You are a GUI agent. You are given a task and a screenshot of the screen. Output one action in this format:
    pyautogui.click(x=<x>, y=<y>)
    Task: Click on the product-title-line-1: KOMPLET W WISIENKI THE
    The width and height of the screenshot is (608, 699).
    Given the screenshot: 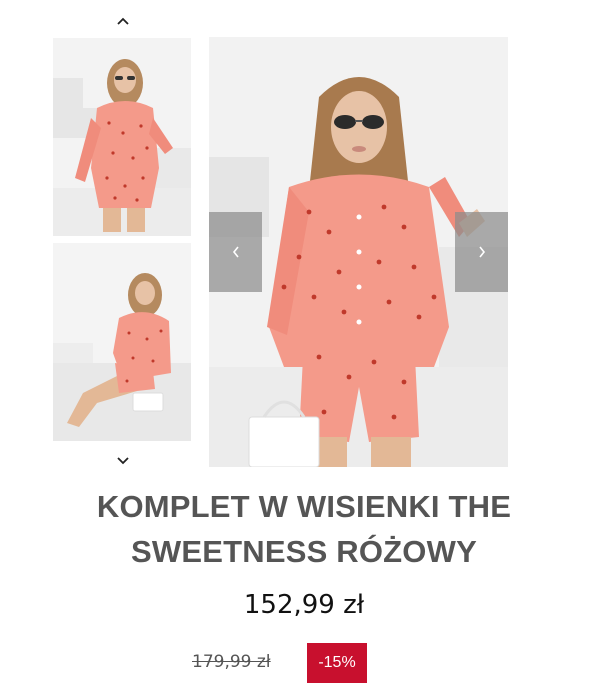 What is the action you would take?
    pyautogui.click(x=304, y=506)
    